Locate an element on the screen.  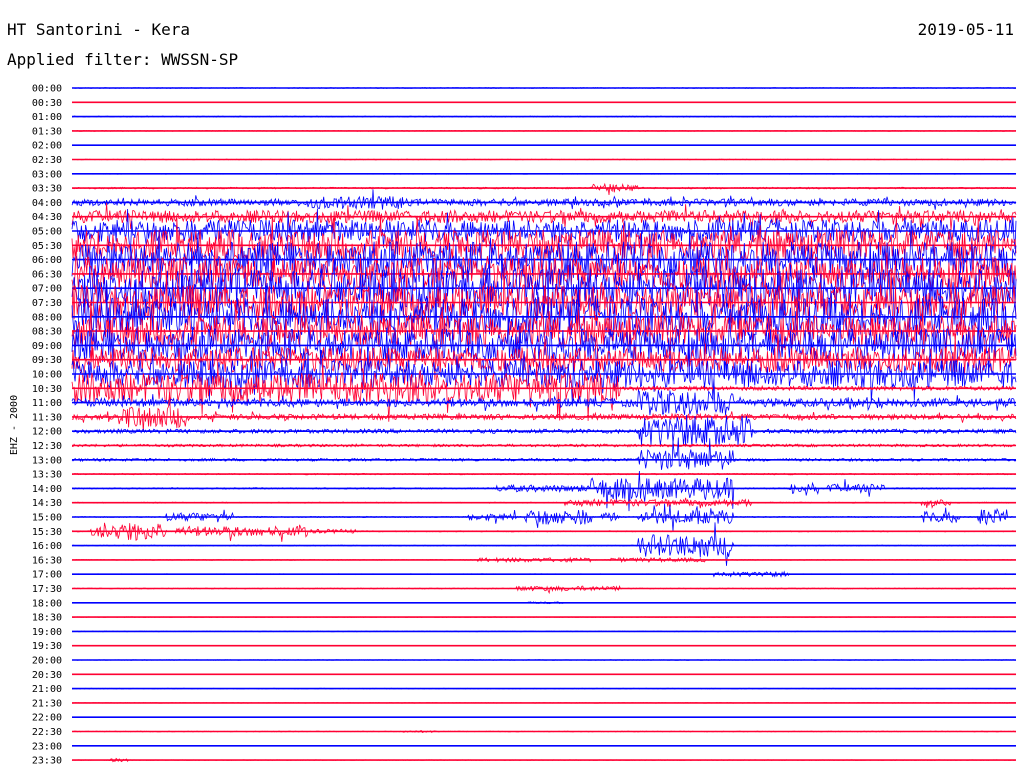
time-tick-label: 14:30 is located at coordinates (47, 503).